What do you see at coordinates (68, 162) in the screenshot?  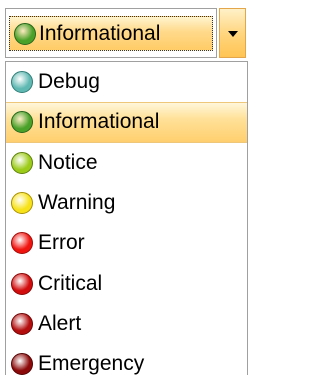 I see `list-item-label: Notice` at bounding box center [68, 162].